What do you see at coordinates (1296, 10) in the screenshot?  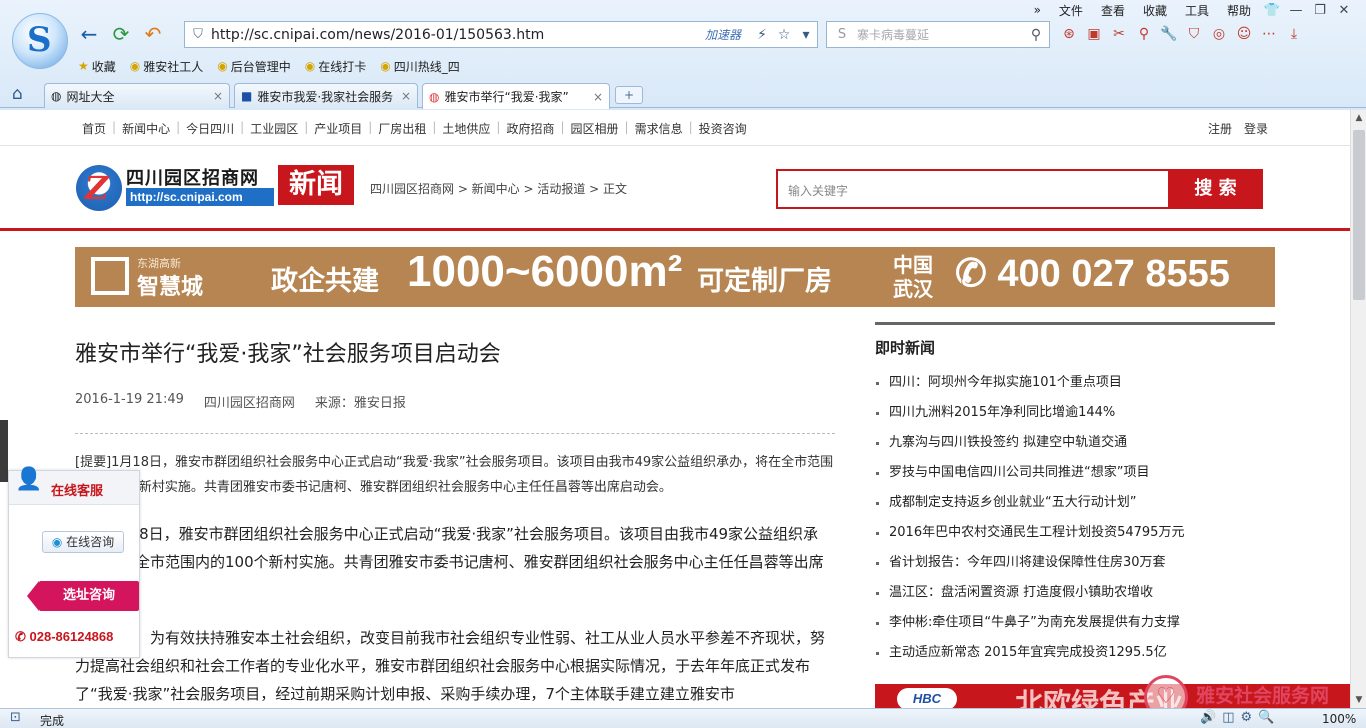 I see `minimize-icon: —` at bounding box center [1296, 10].